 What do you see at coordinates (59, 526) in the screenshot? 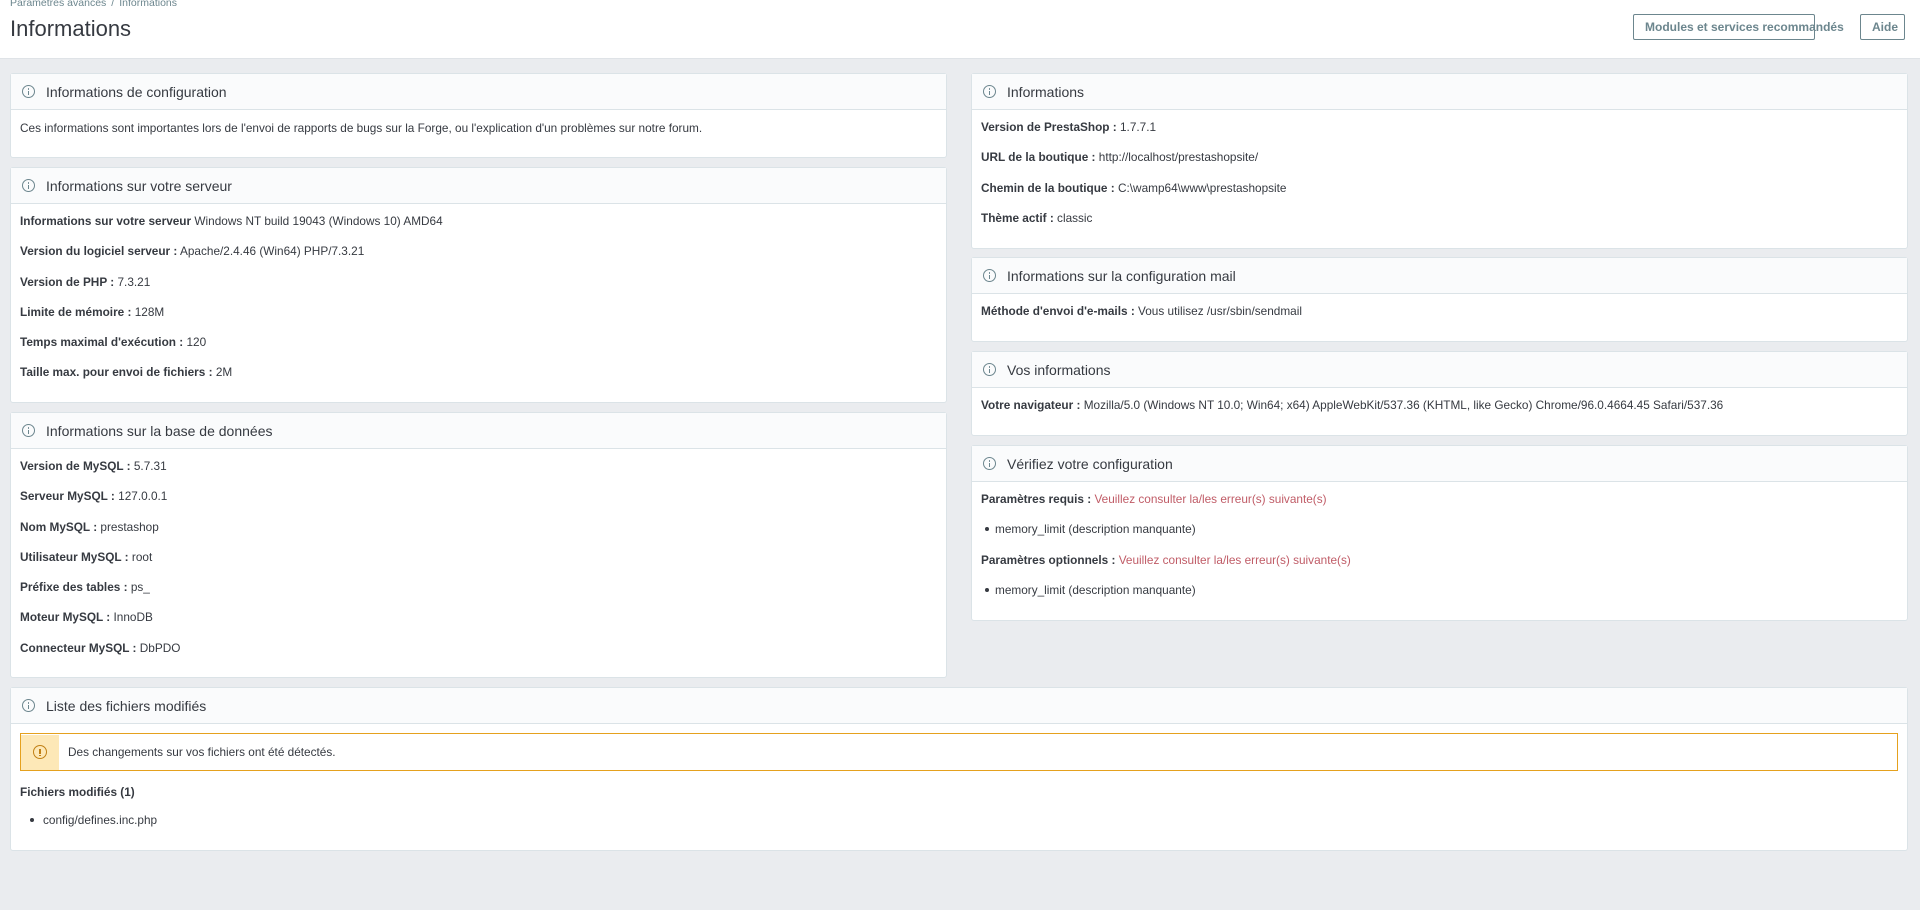
I see `row-label: Nom MySQL :` at bounding box center [59, 526].